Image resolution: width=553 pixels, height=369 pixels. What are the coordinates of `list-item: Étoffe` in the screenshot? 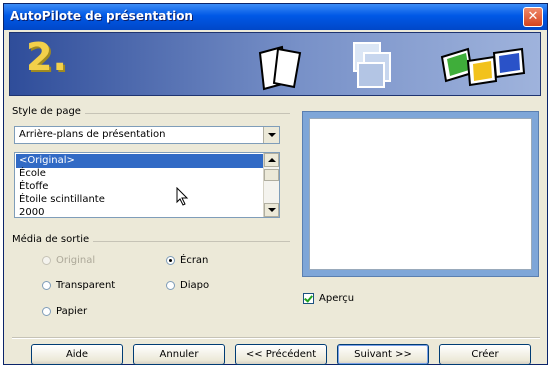 It's located at (139, 187).